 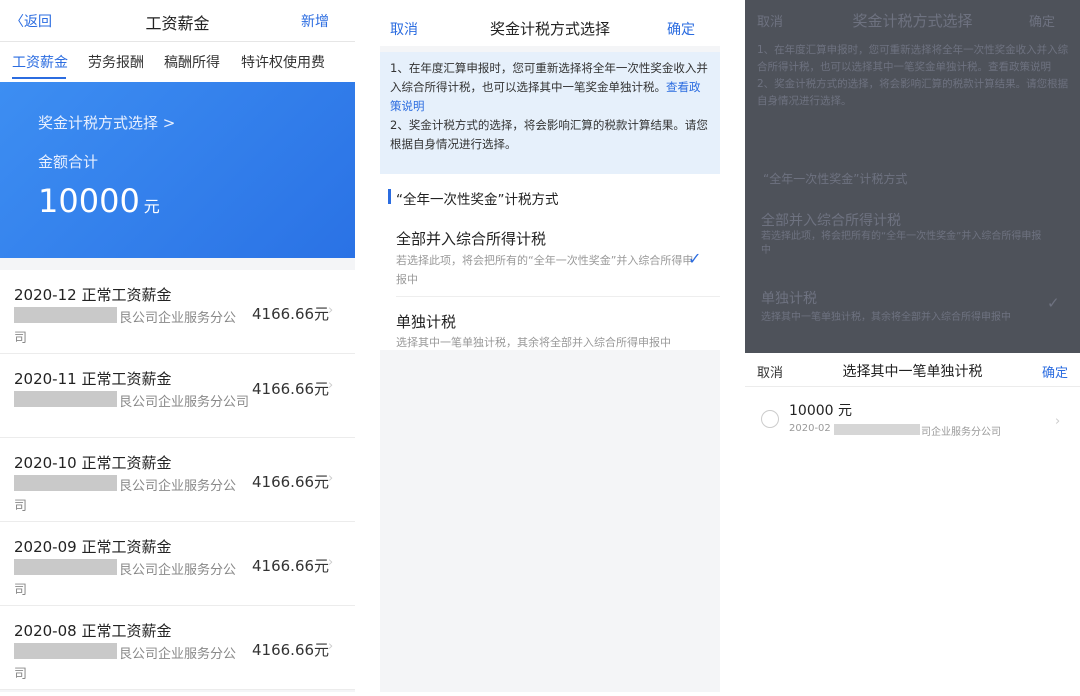 What do you see at coordinates (1041, 22) in the screenshot?
I see `dimmed-confirm: 确定` at bounding box center [1041, 22].